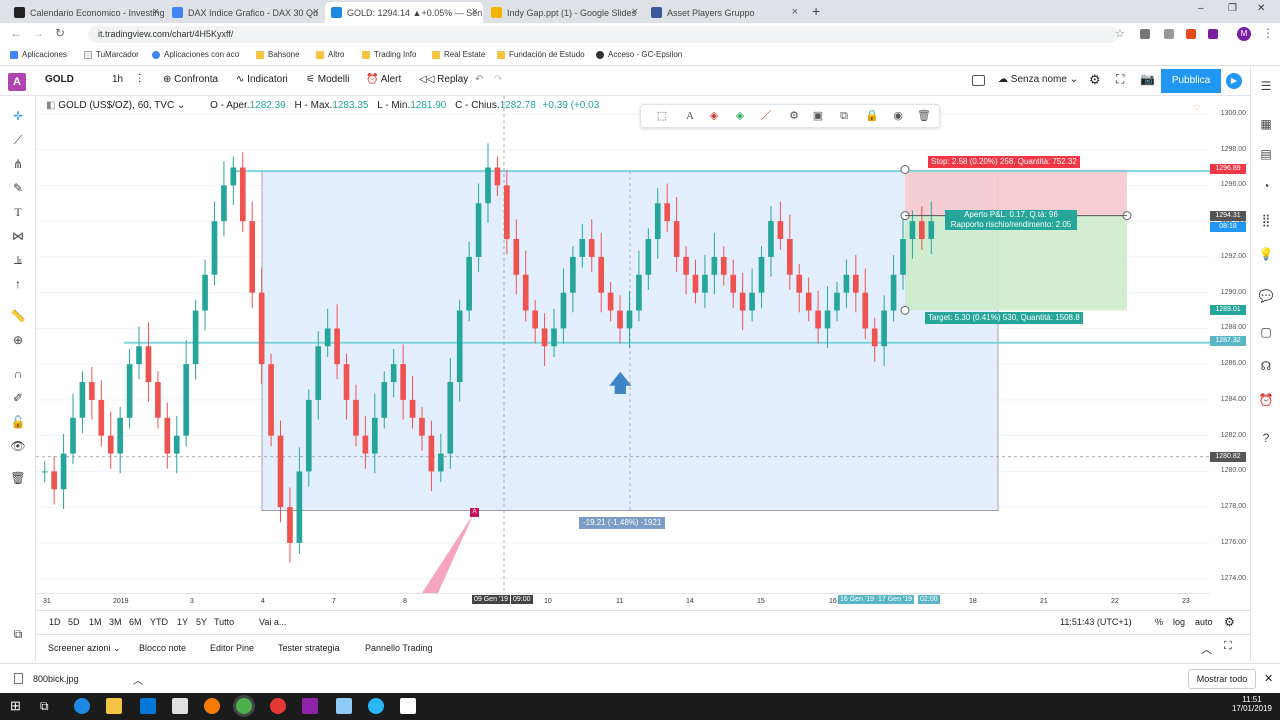 This screenshot has height=720, width=1280. What do you see at coordinates (924, 116) in the screenshot?
I see `delete-icon: 🗑` at bounding box center [924, 116].